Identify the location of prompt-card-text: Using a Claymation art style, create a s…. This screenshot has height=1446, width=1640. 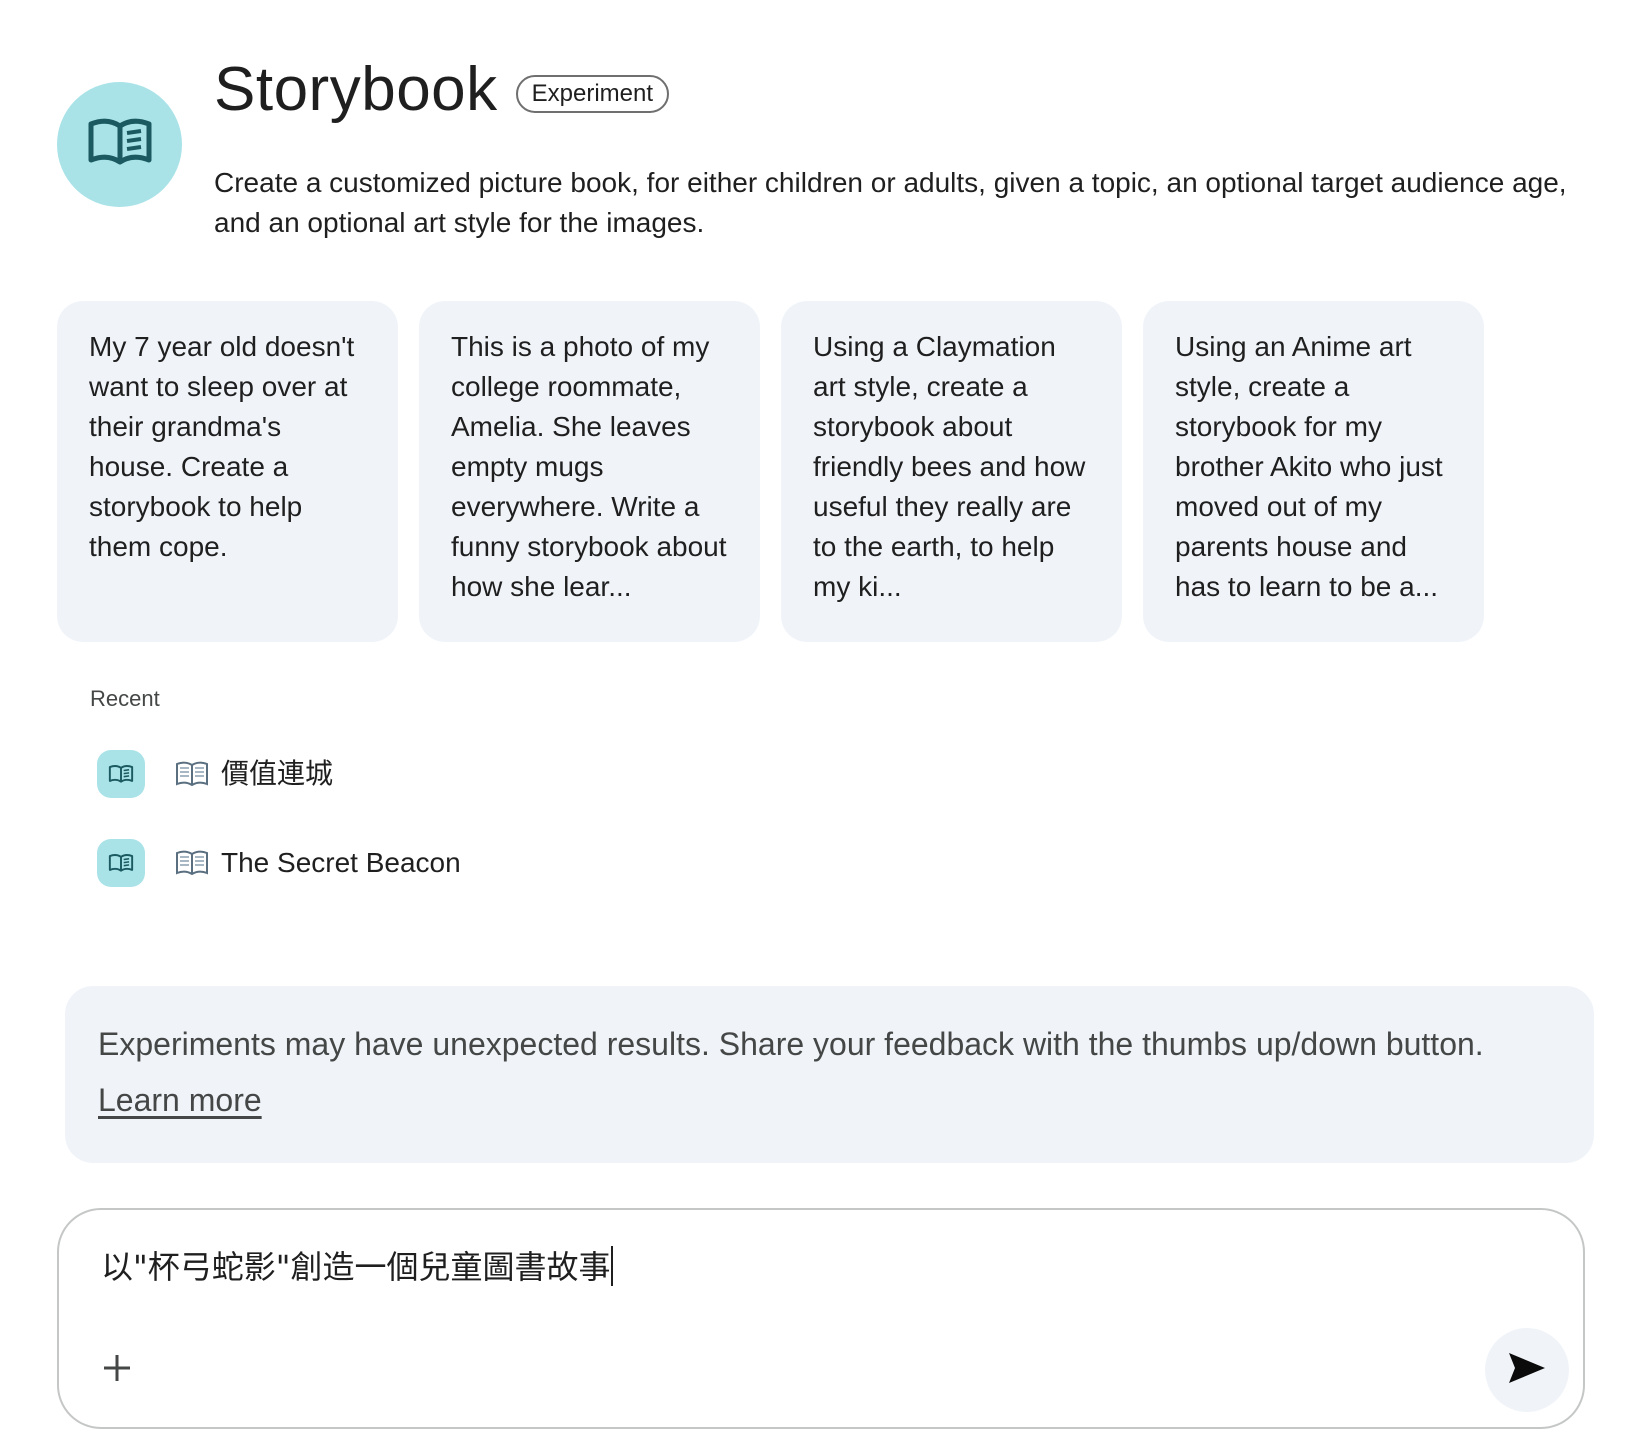
(949, 466).